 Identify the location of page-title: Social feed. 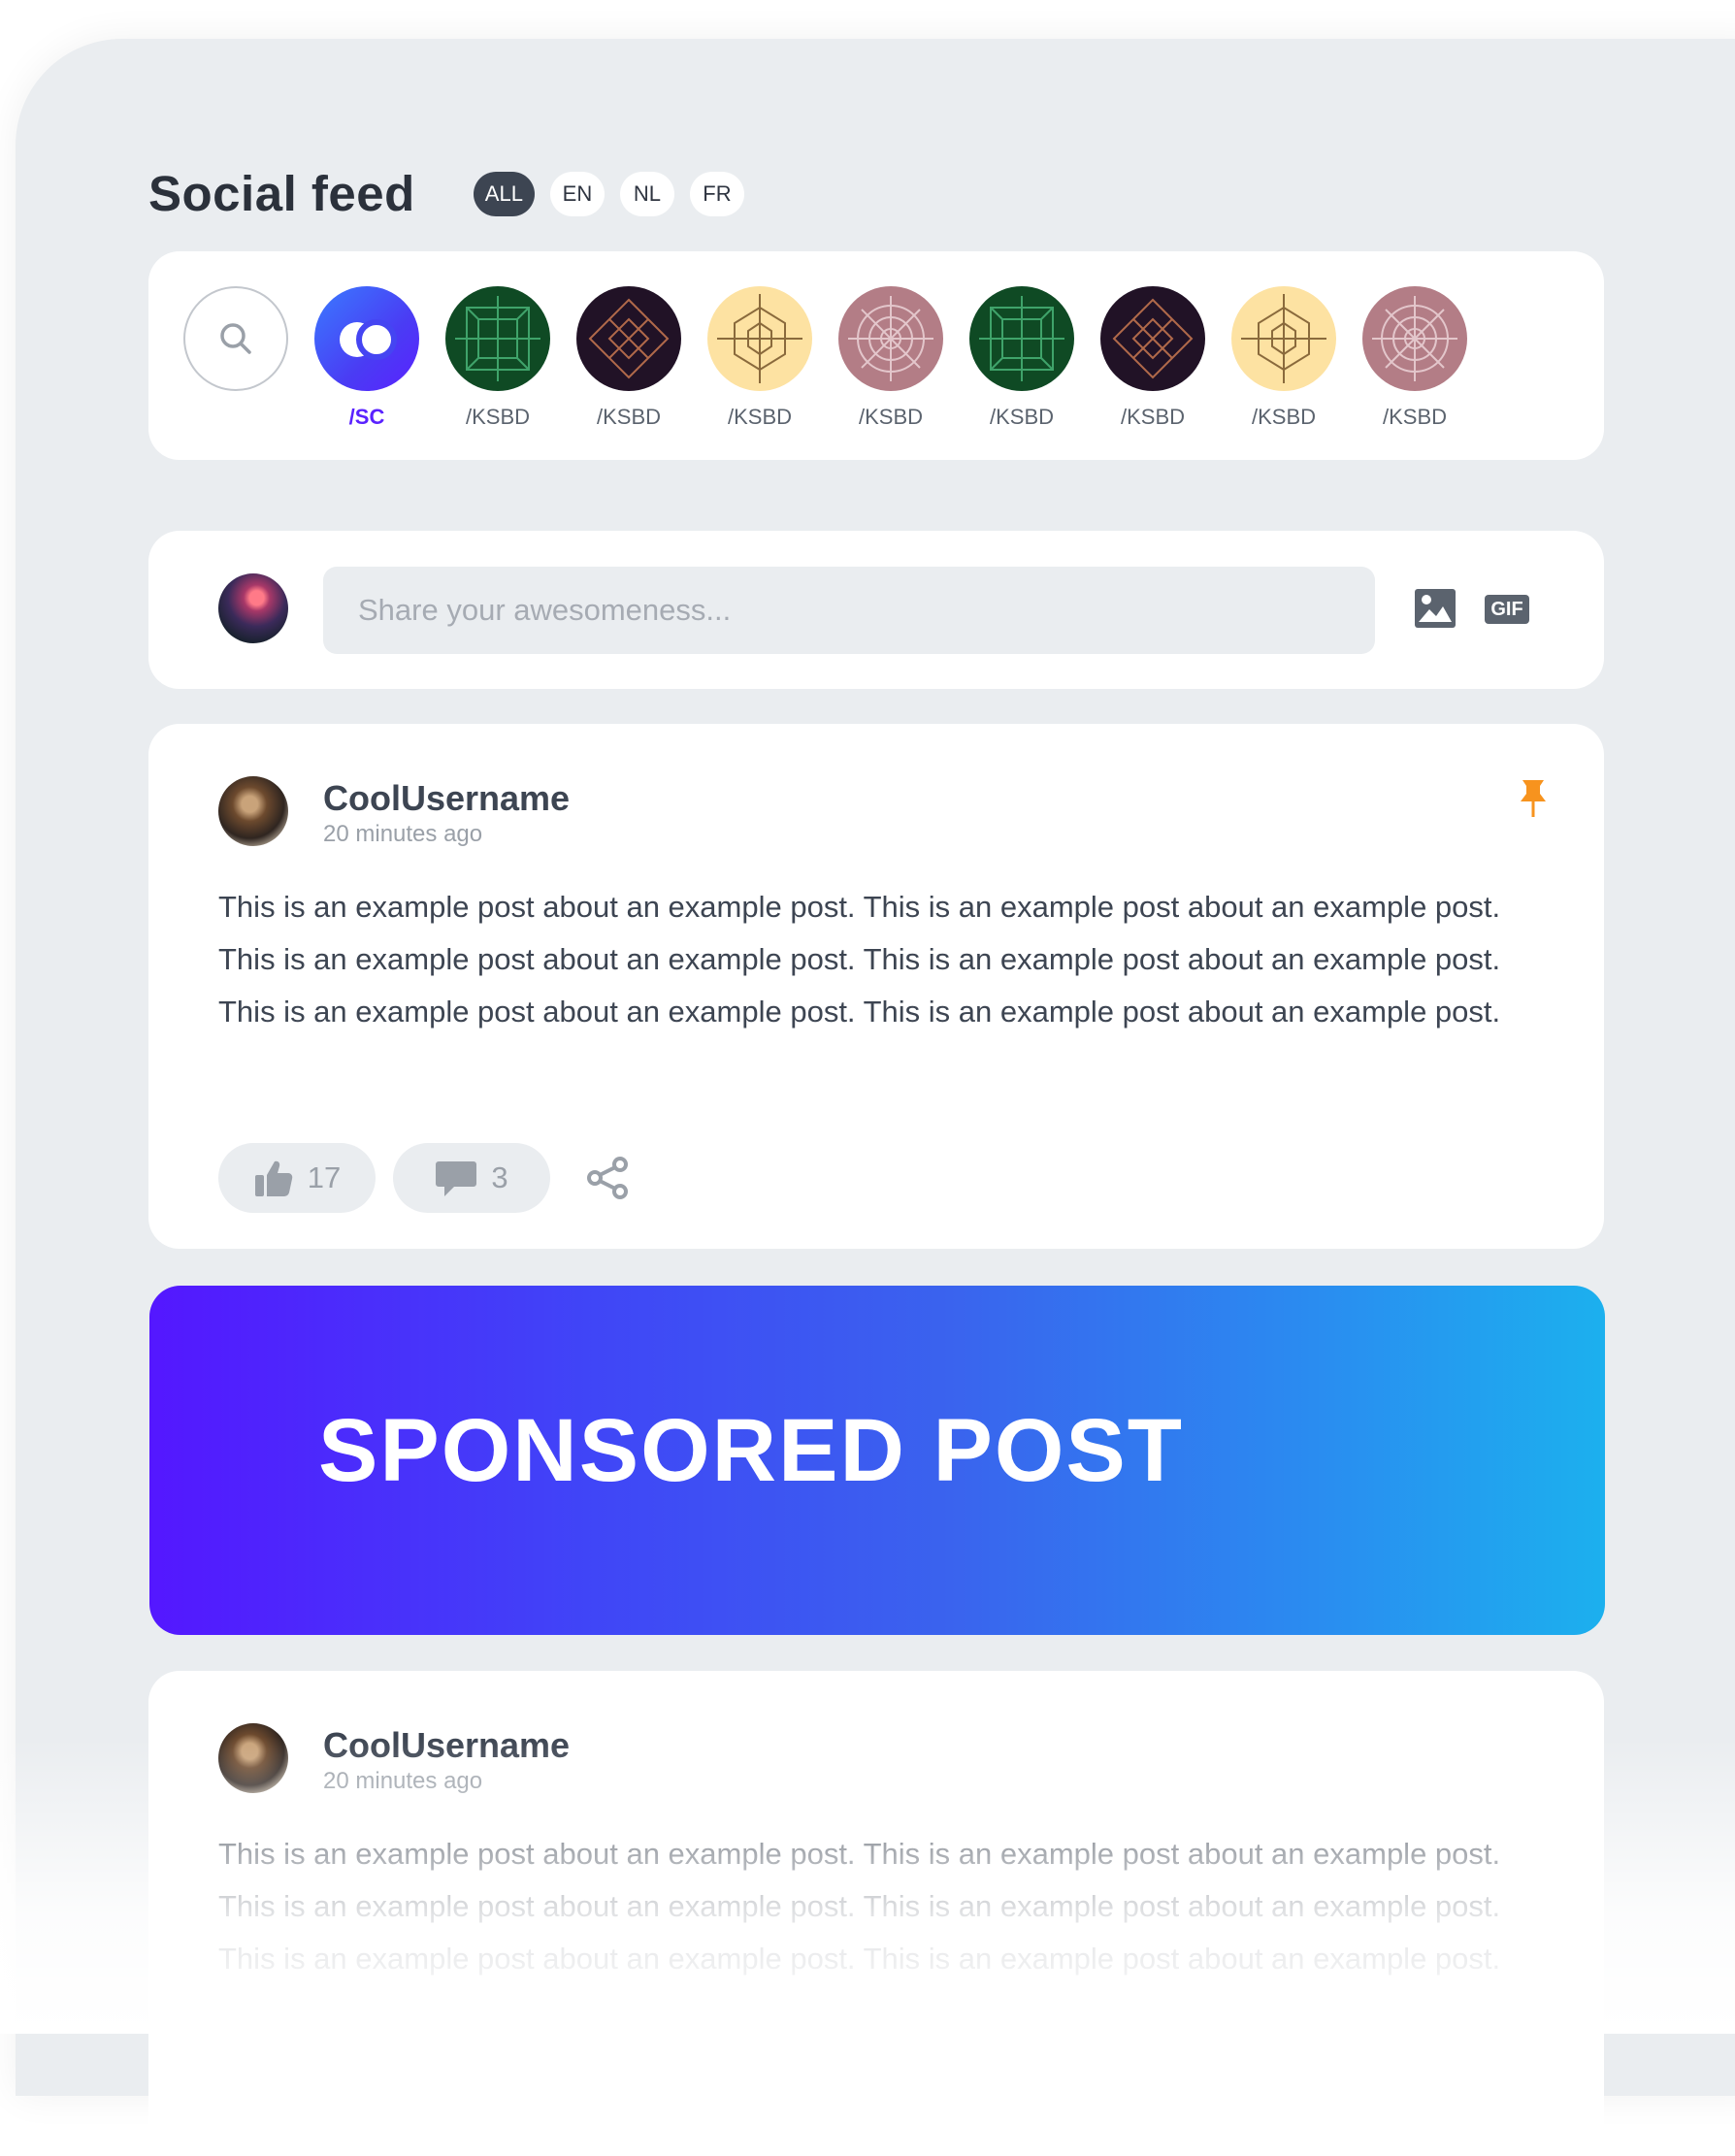
(282, 193).